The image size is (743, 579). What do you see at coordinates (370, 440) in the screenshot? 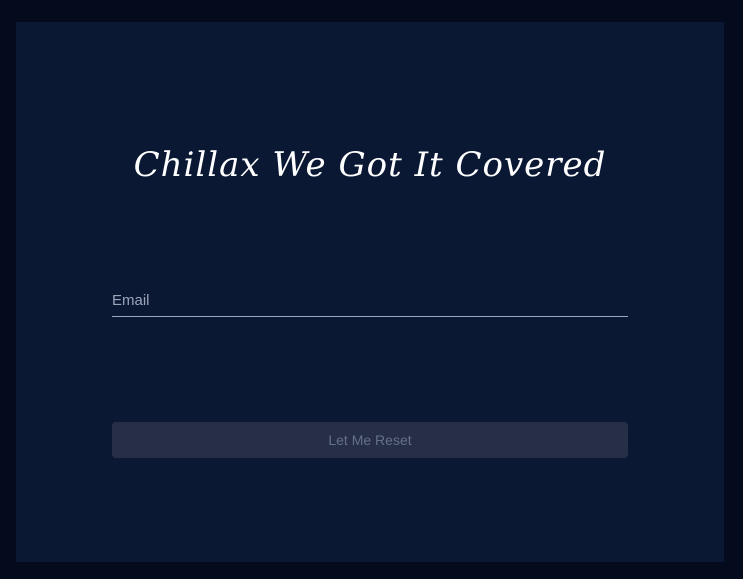
I see `reset-button: Let Me Reset` at bounding box center [370, 440].